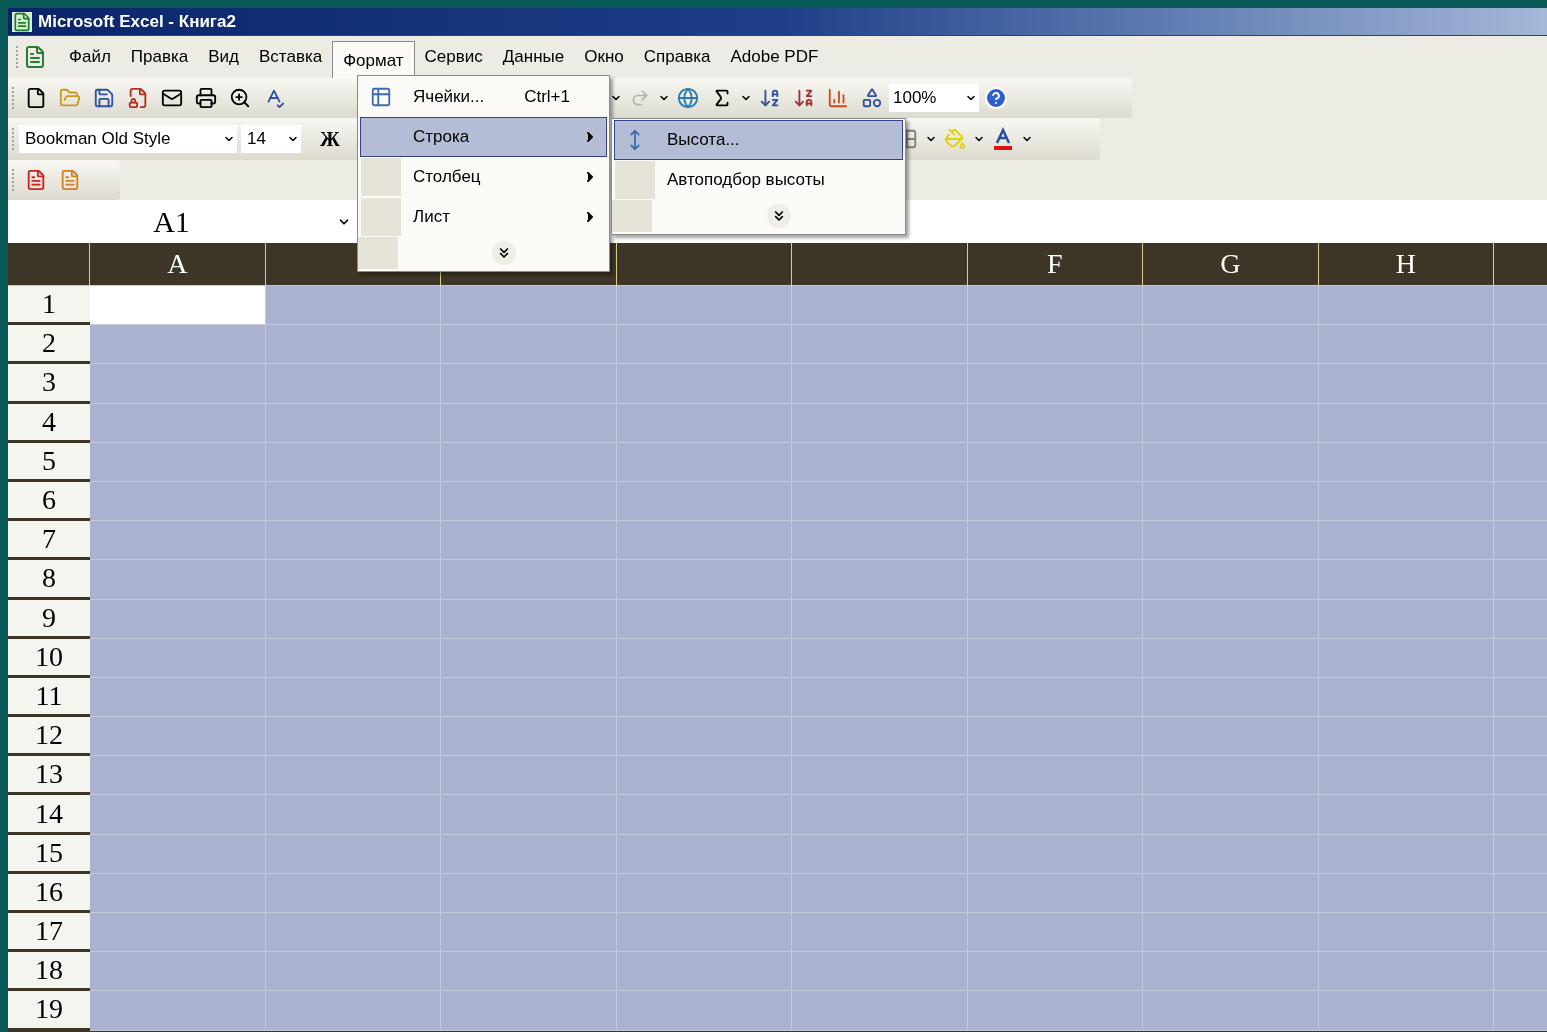 The image size is (1547, 1032). I want to click on menu-bar-item: Данные, so click(533, 57).